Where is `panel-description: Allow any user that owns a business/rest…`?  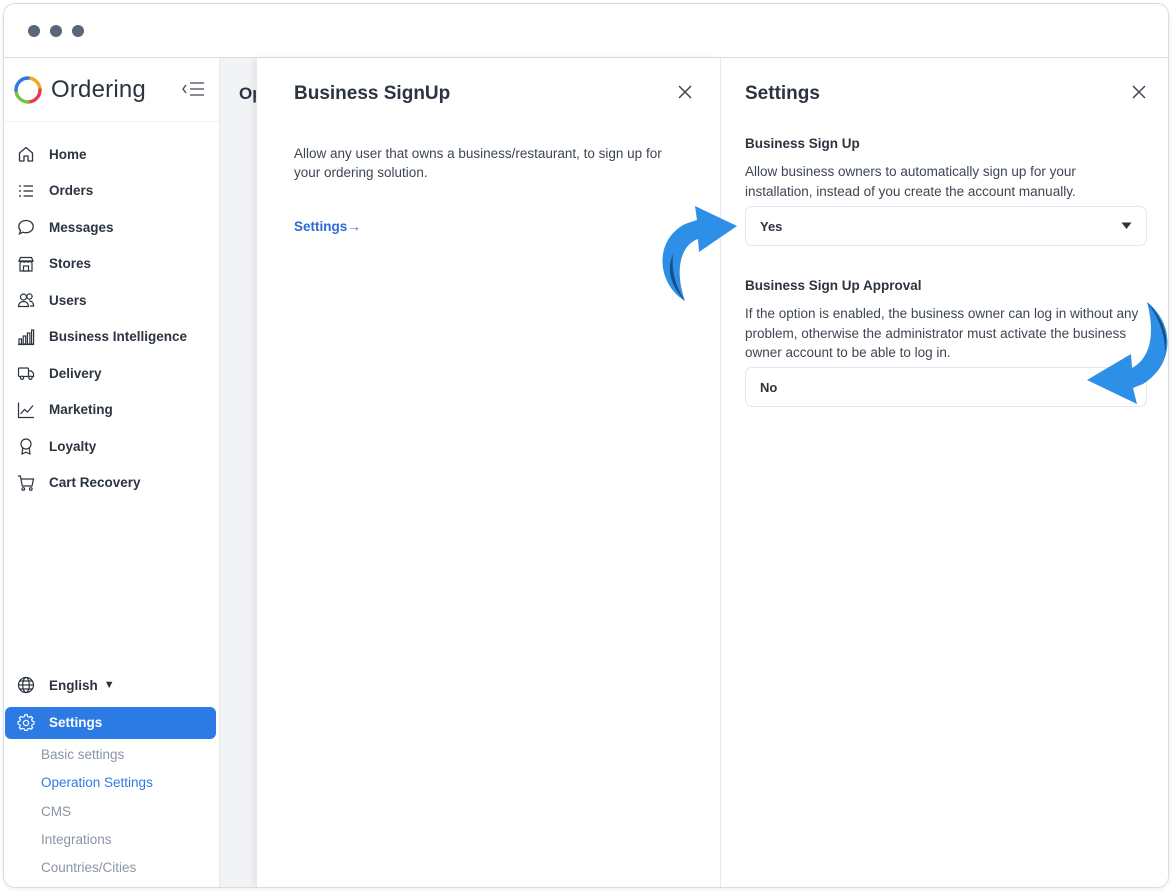
panel-description: Allow any user that owns a business/rest… is located at coordinates (478, 163).